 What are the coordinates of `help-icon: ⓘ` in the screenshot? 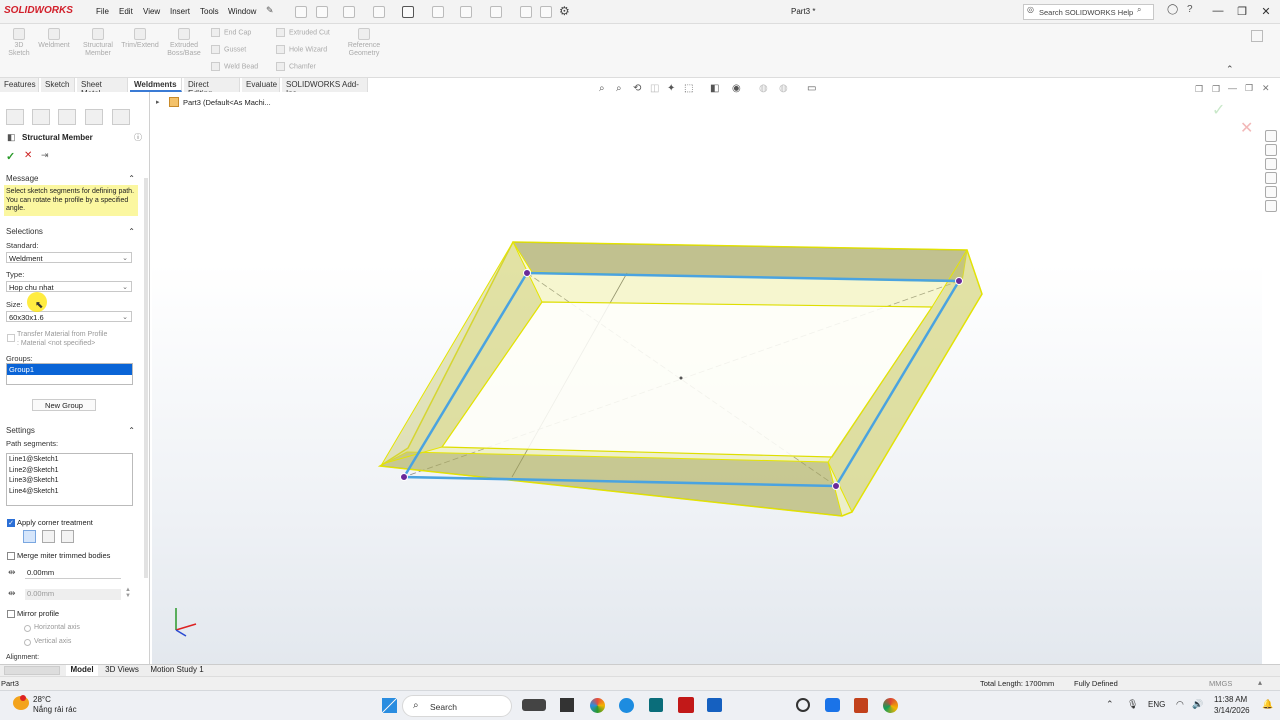 It's located at (138, 137).